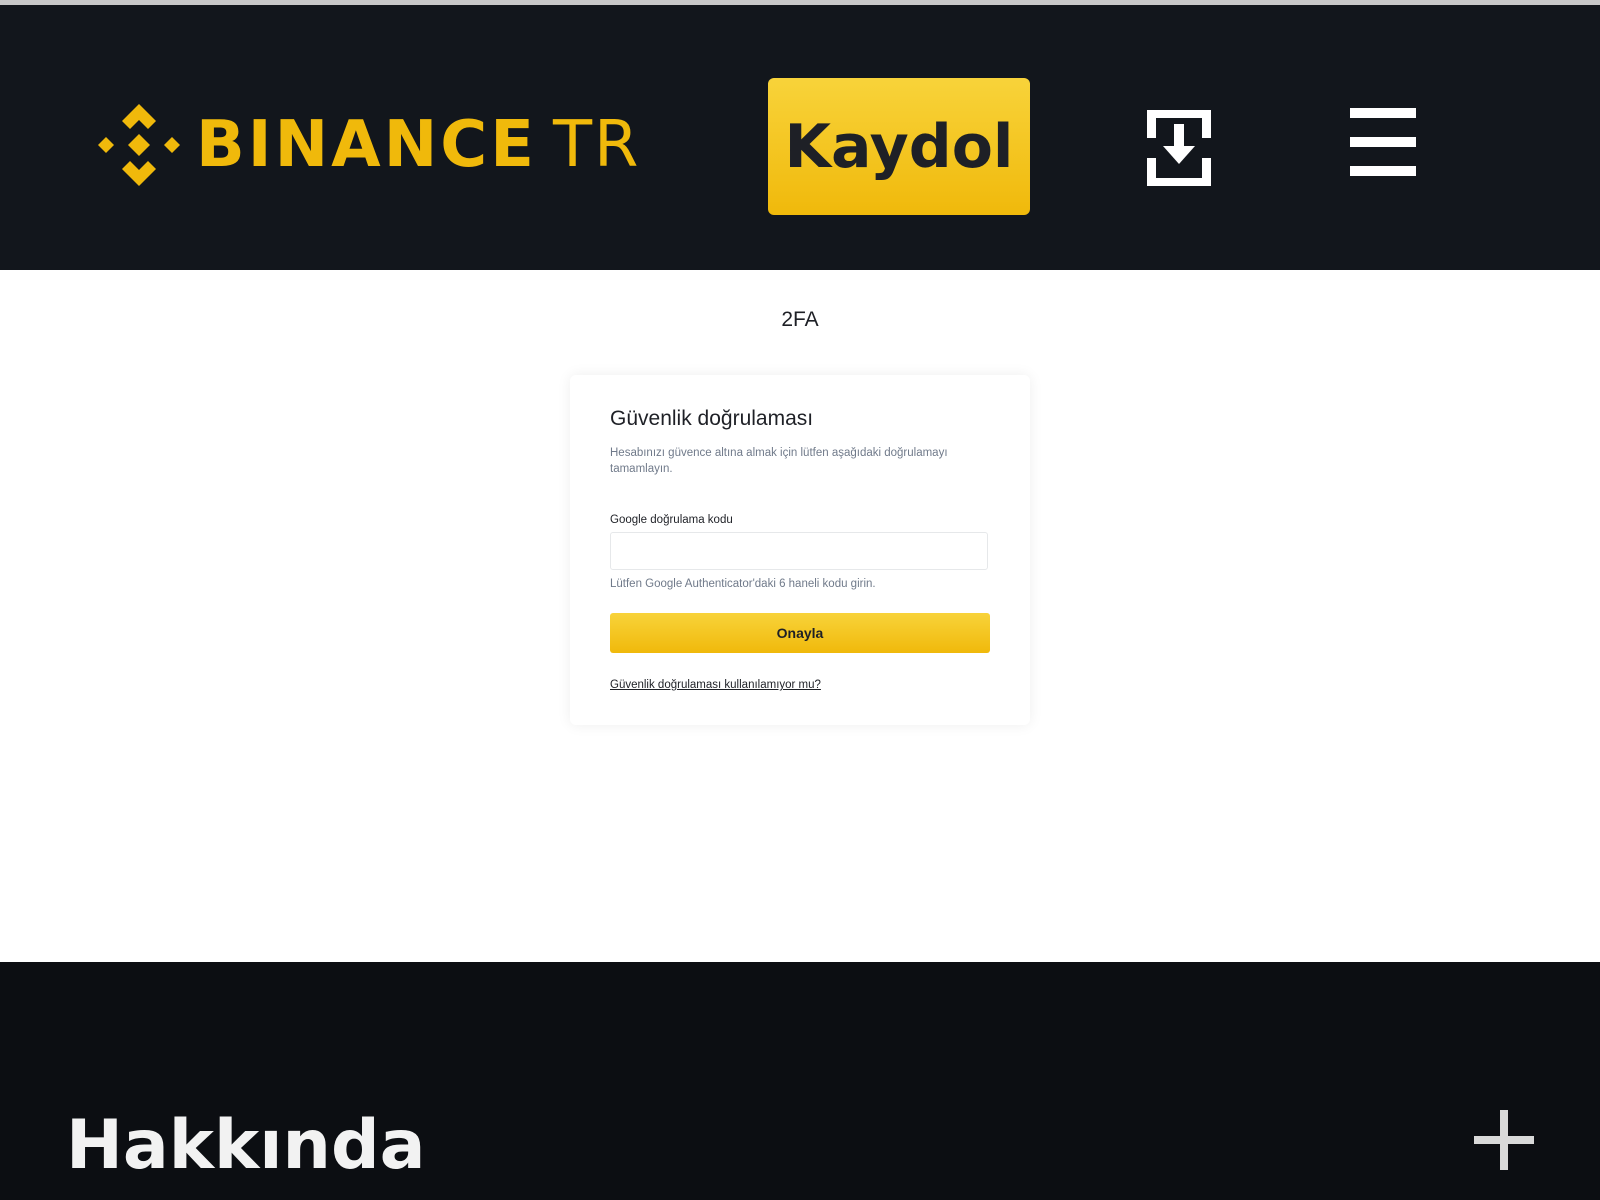 Image resolution: width=1600 pixels, height=1200 pixels. I want to click on page-title: 2FA, so click(800, 319).